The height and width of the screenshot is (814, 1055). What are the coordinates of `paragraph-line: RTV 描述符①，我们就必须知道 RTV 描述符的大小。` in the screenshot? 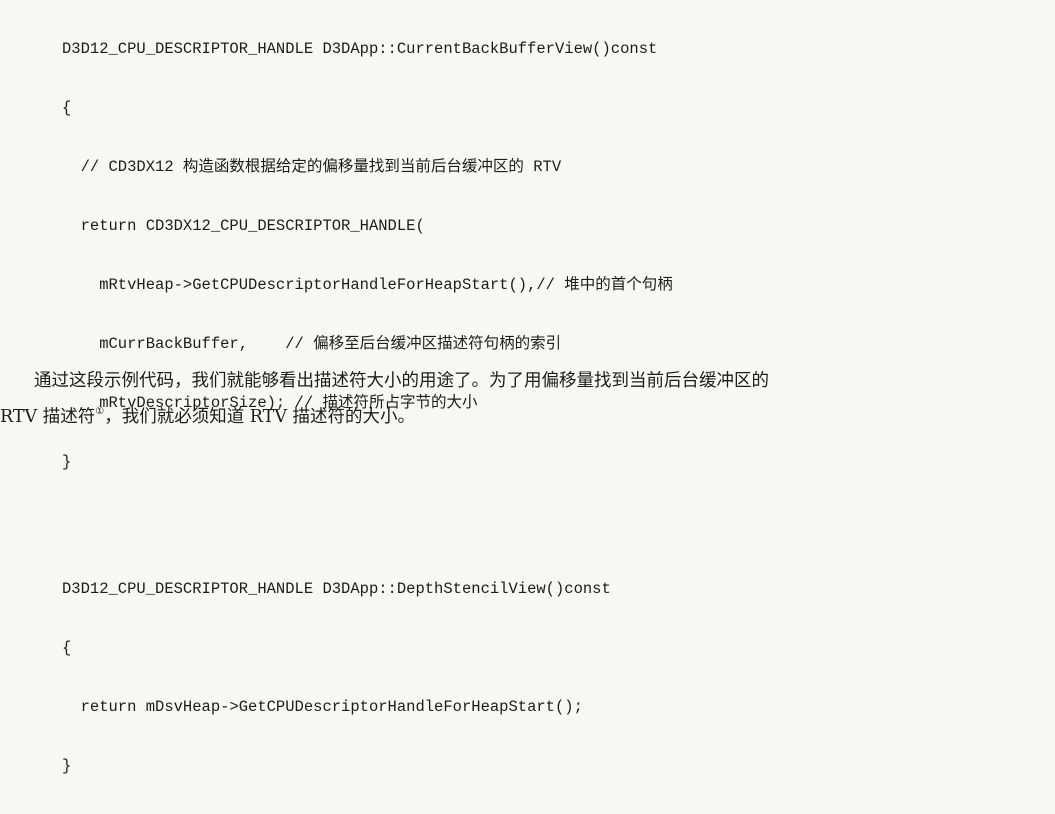 It's located at (527, 417).